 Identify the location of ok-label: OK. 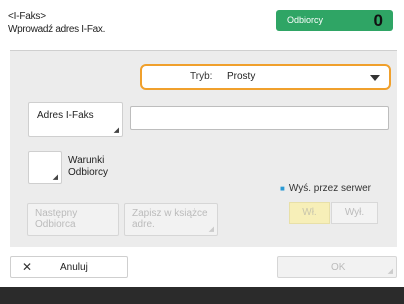
(338, 267).